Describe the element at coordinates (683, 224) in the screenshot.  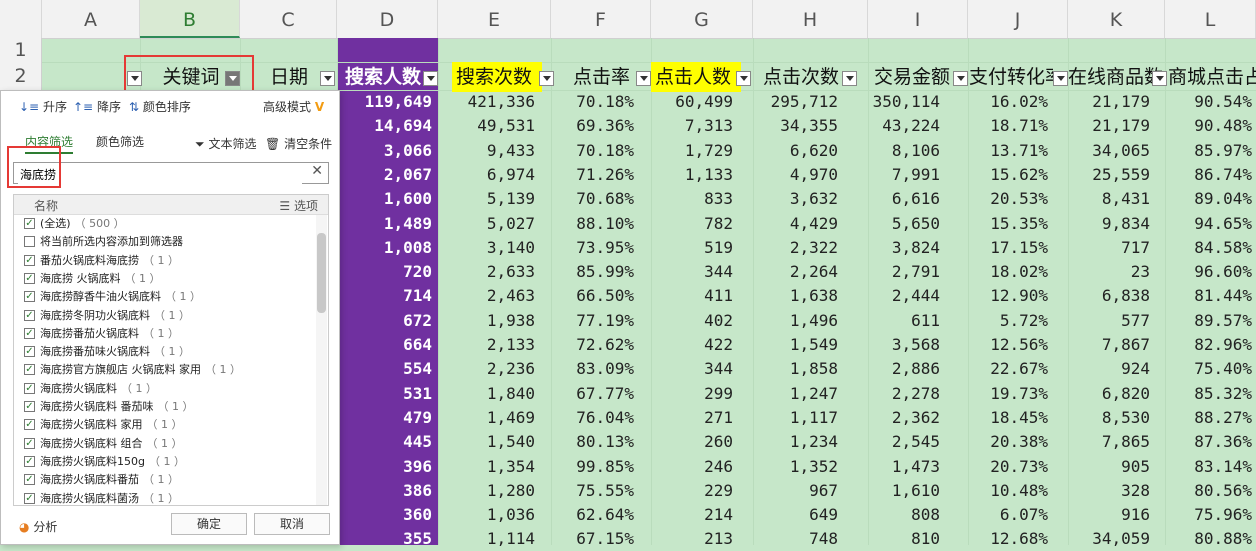
I see `cell-click-users: 782` at that location.